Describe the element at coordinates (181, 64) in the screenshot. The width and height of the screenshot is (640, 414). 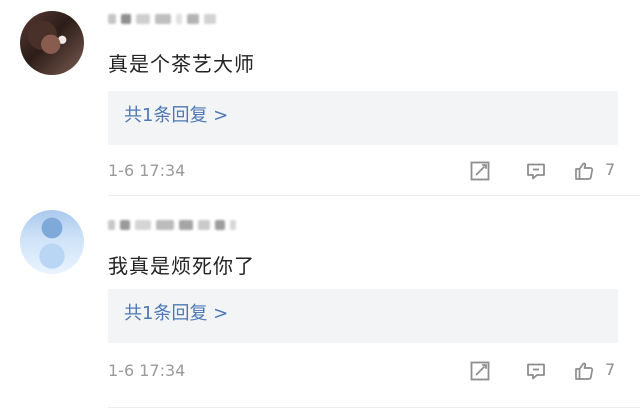
I see `comment-text: 真是个茶艺大师` at that location.